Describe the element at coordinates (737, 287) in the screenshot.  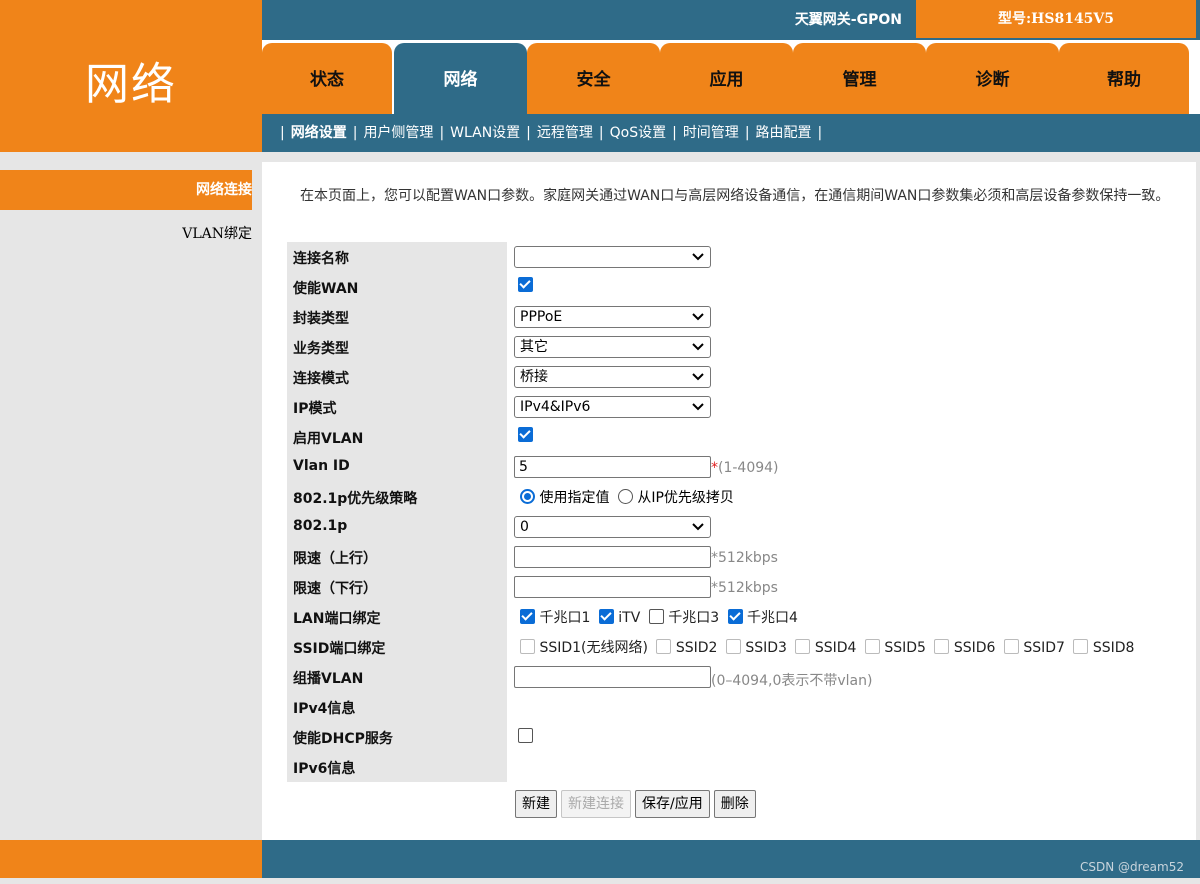
I see `row-enable-wan: 使能WAN` at that location.